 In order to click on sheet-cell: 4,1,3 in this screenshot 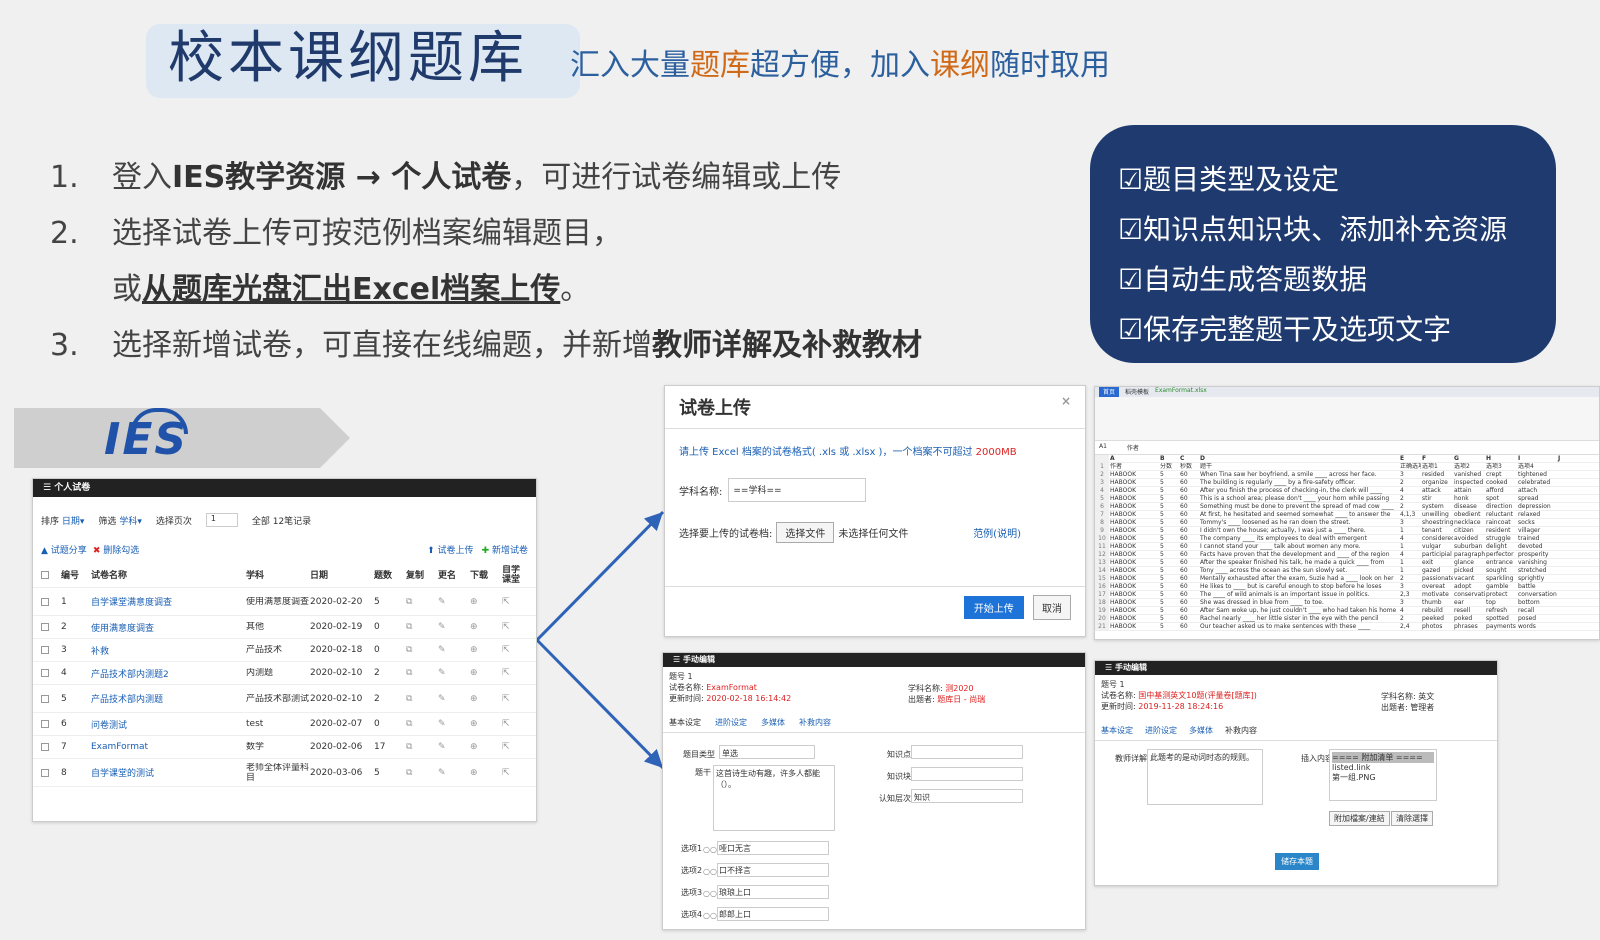, I will do `click(1410, 514)`.